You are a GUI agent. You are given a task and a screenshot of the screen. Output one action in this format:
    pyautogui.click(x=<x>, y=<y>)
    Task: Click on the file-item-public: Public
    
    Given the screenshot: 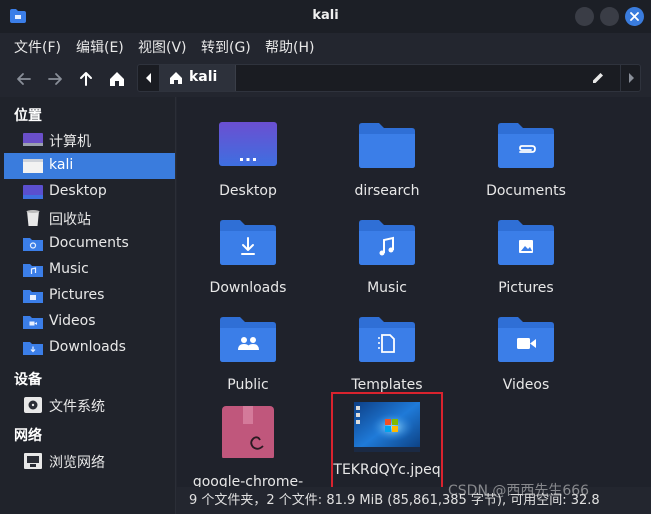 What is the action you would take?
    pyautogui.click(x=248, y=346)
    